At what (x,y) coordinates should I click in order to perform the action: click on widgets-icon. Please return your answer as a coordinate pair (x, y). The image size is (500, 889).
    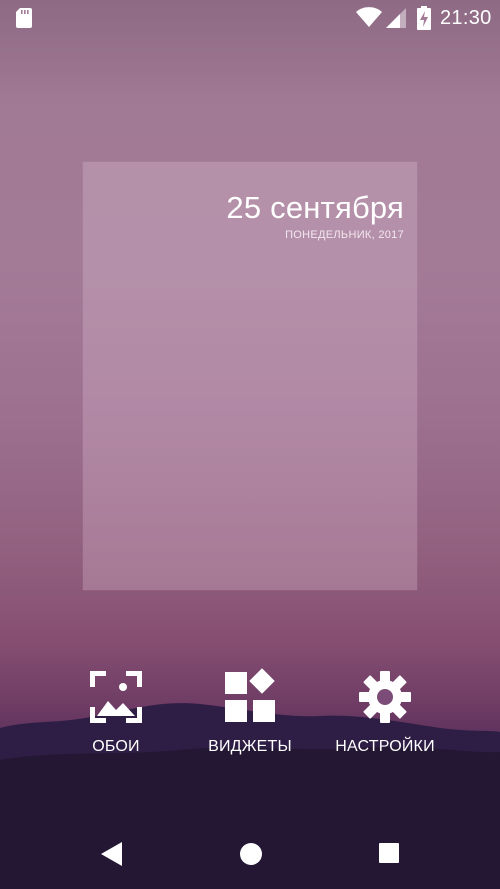
    Looking at the image, I should click on (250, 695).